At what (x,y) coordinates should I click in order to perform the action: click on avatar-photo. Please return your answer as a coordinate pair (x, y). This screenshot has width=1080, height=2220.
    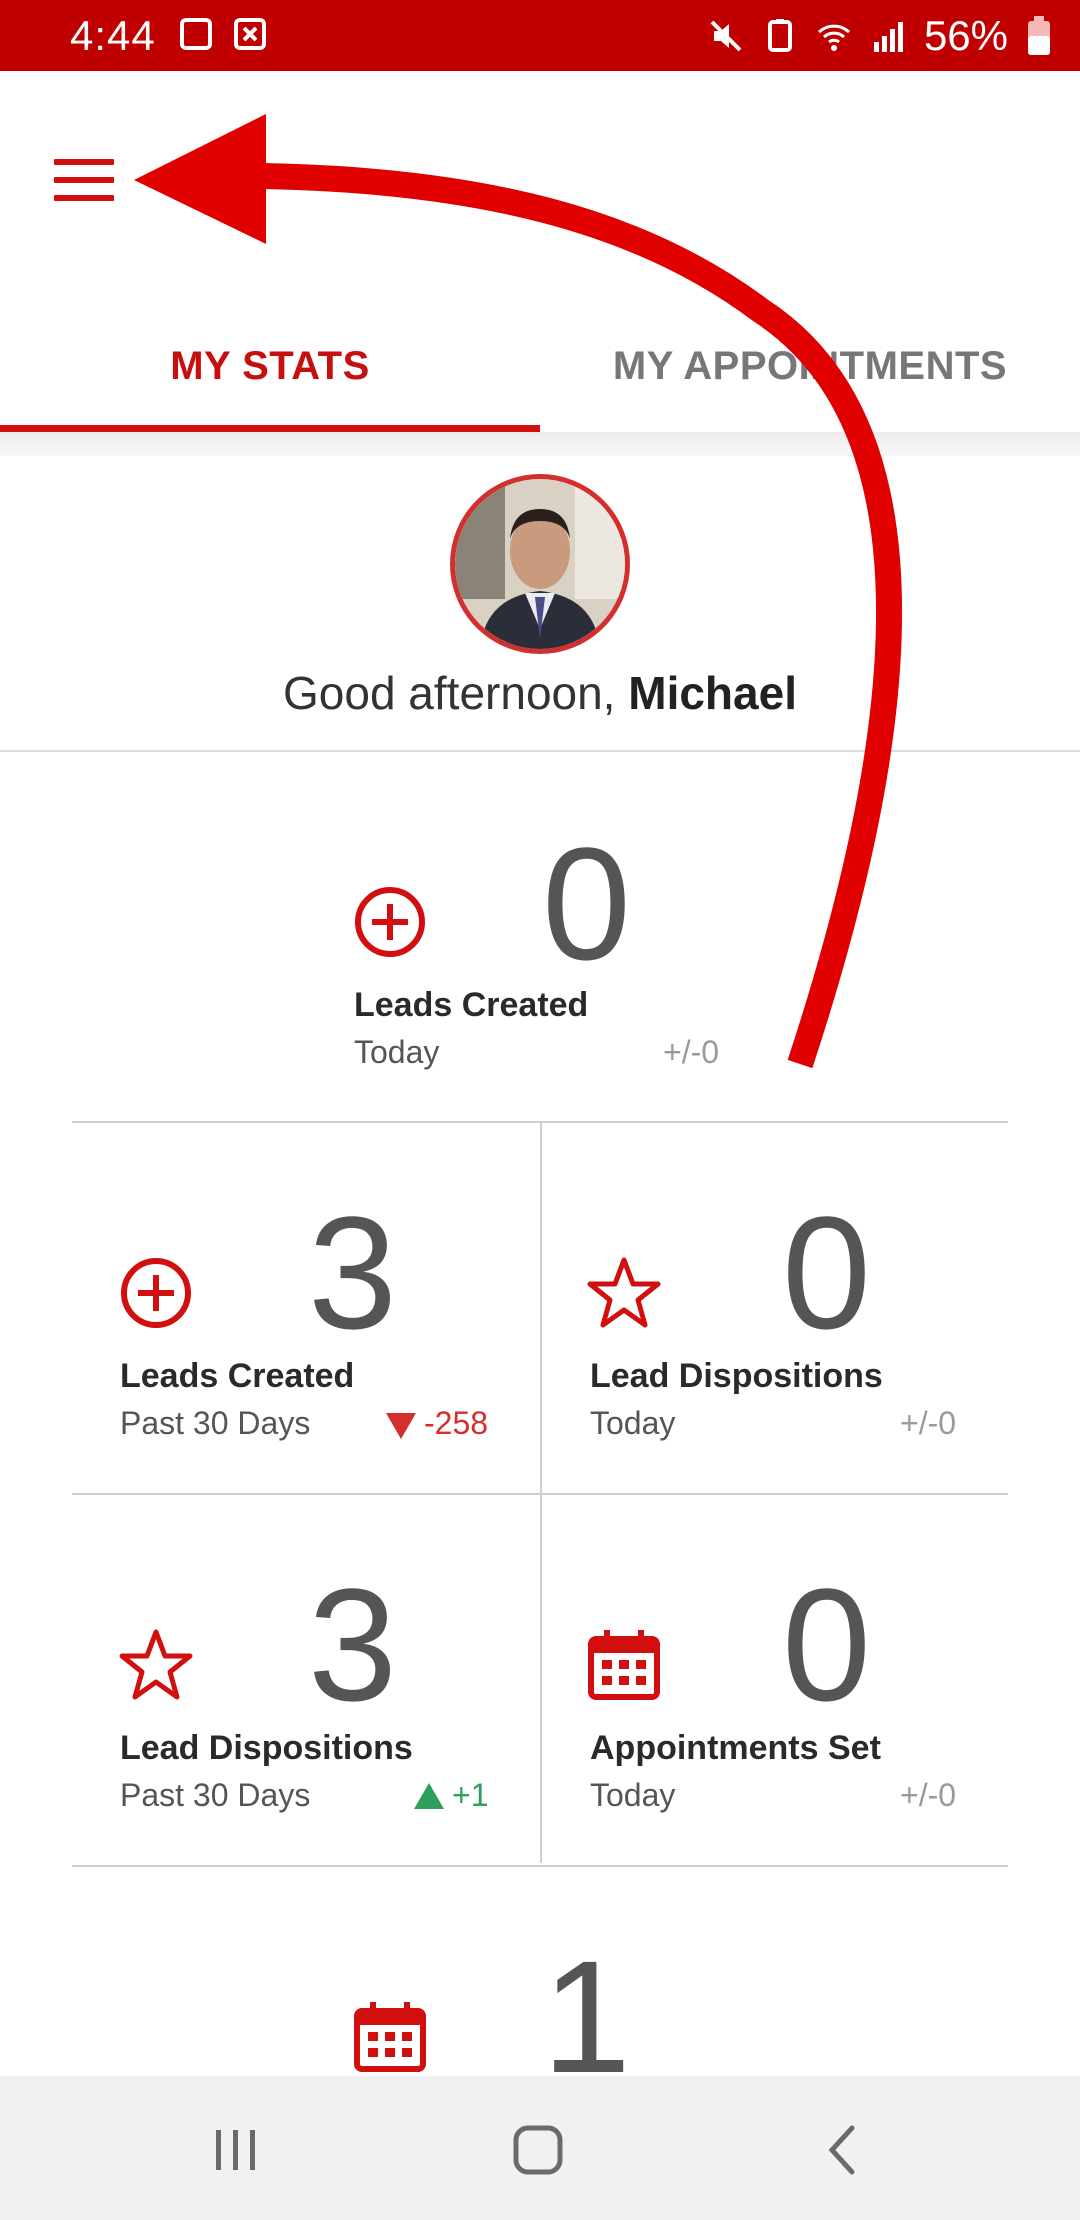
    Looking at the image, I should click on (540, 564).